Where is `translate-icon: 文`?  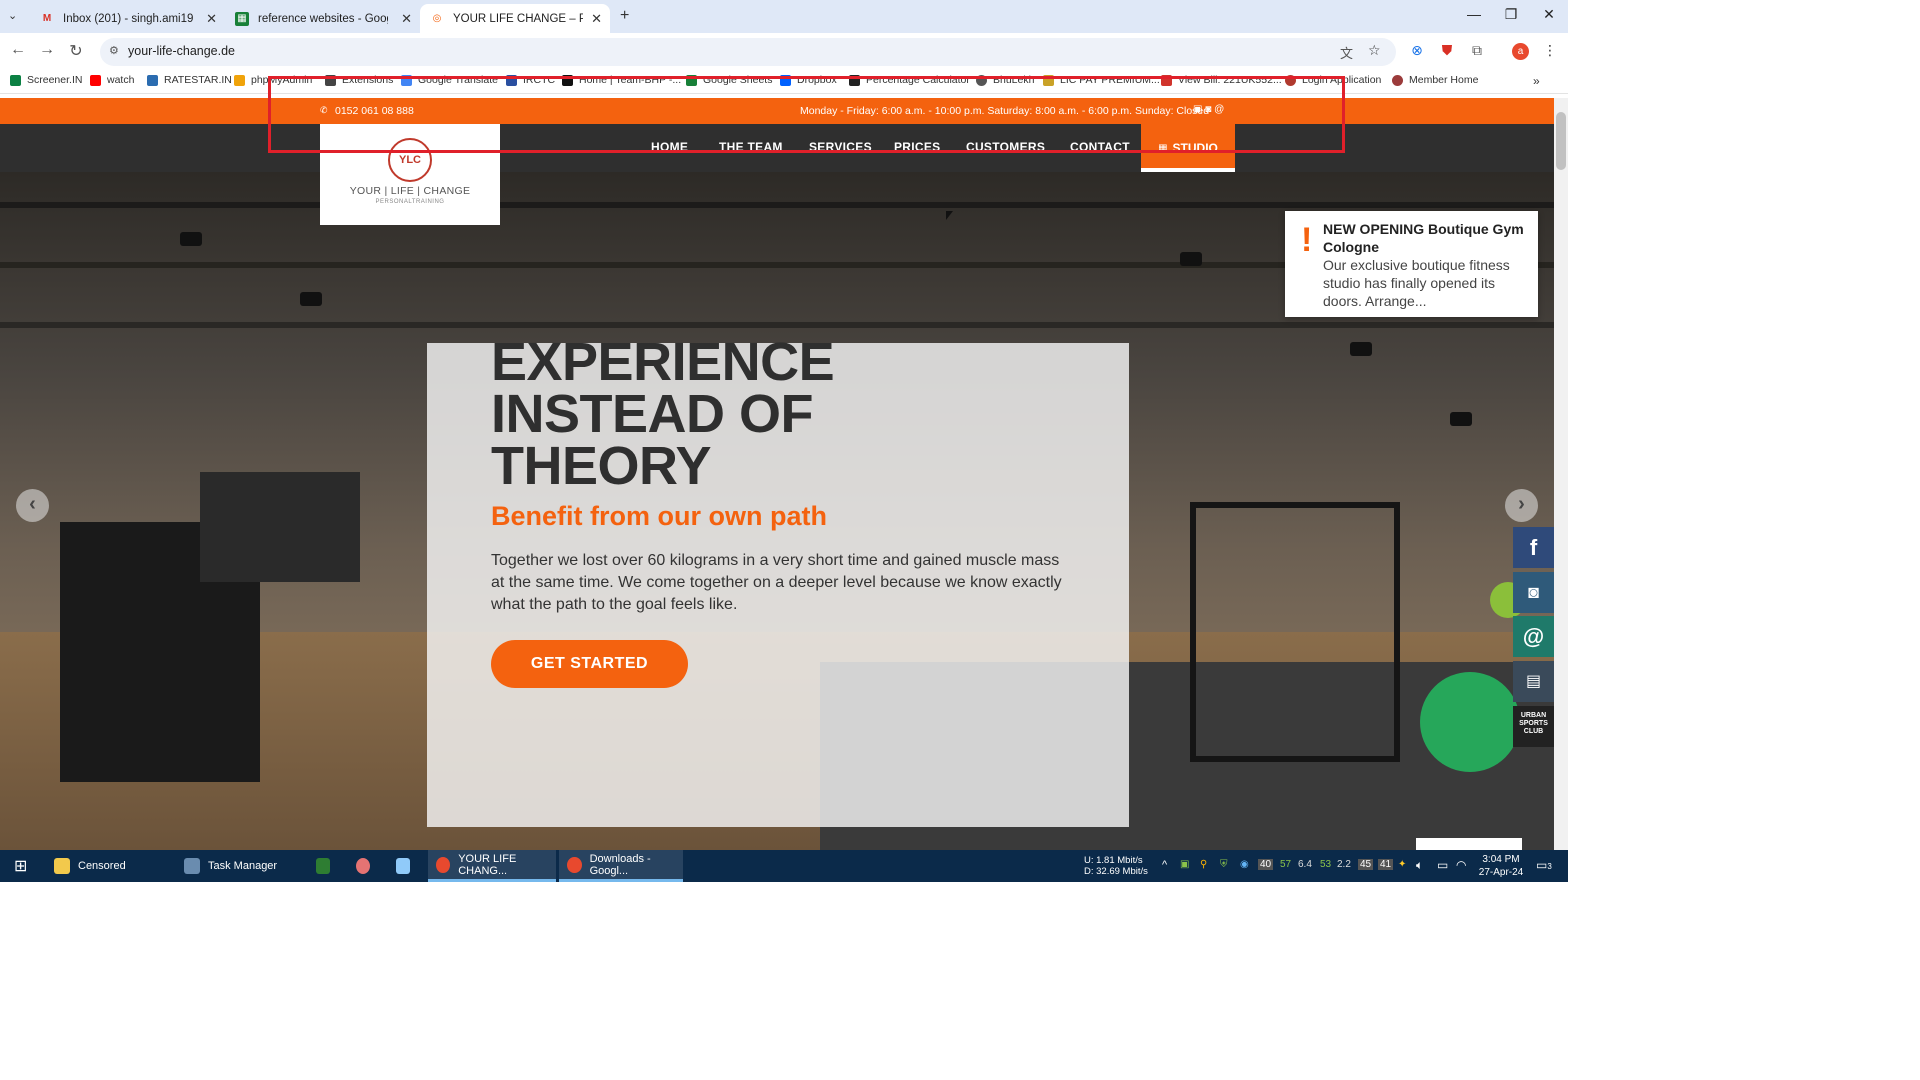
translate-icon: 文 is located at coordinates (1346, 52).